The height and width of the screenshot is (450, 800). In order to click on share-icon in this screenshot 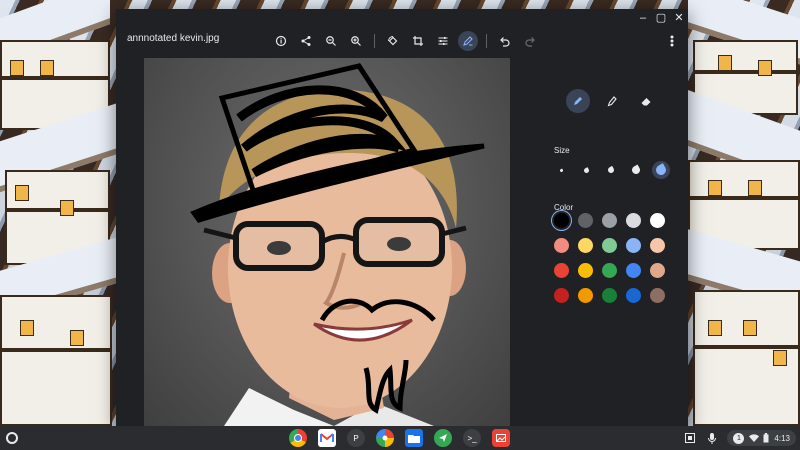, I will do `click(306, 41)`.